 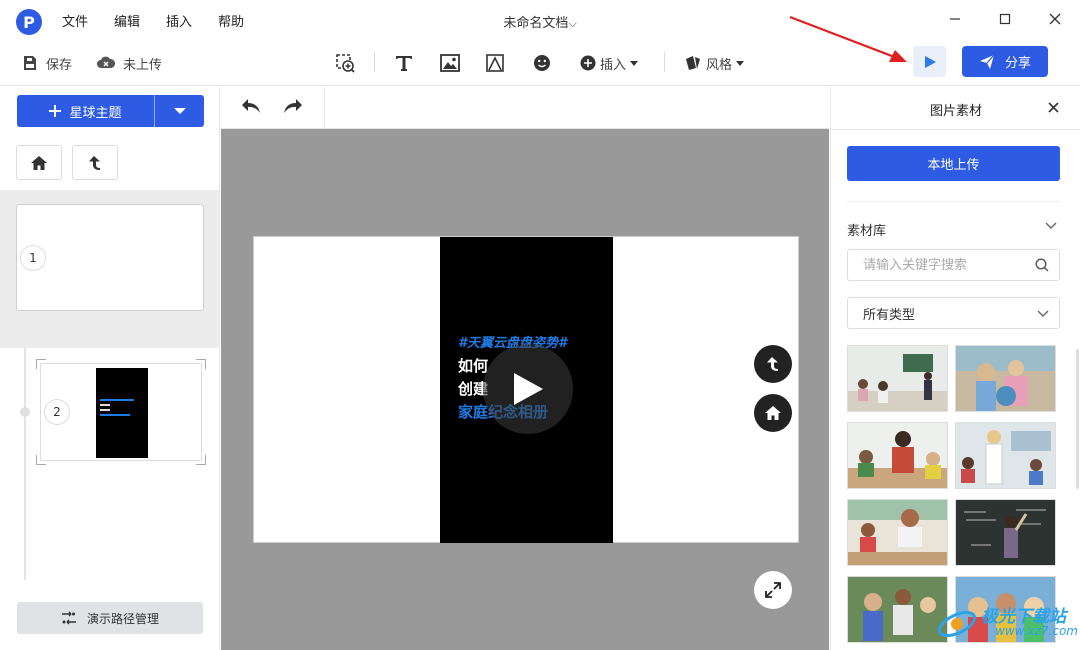 I want to click on toolbar-divider, so click(x=374, y=62).